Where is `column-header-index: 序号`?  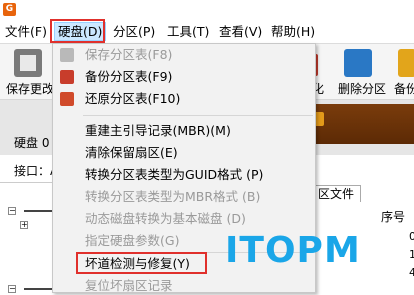 column-header-index: 序号 is located at coordinates (393, 216).